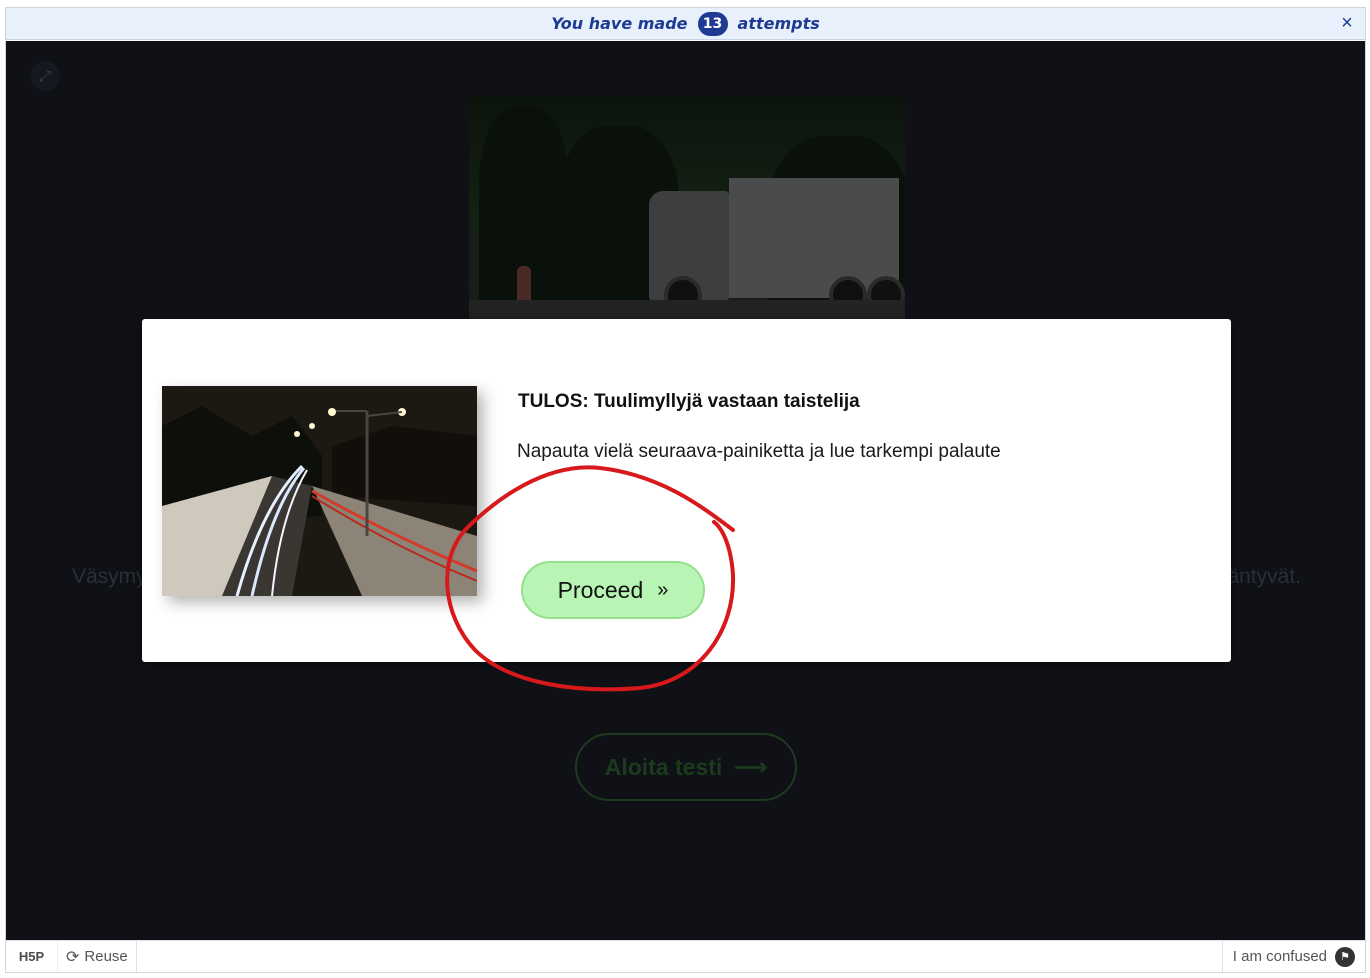 This screenshot has width=1370, height=978. I want to click on proceed-button: Proceed », so click(613, 590).